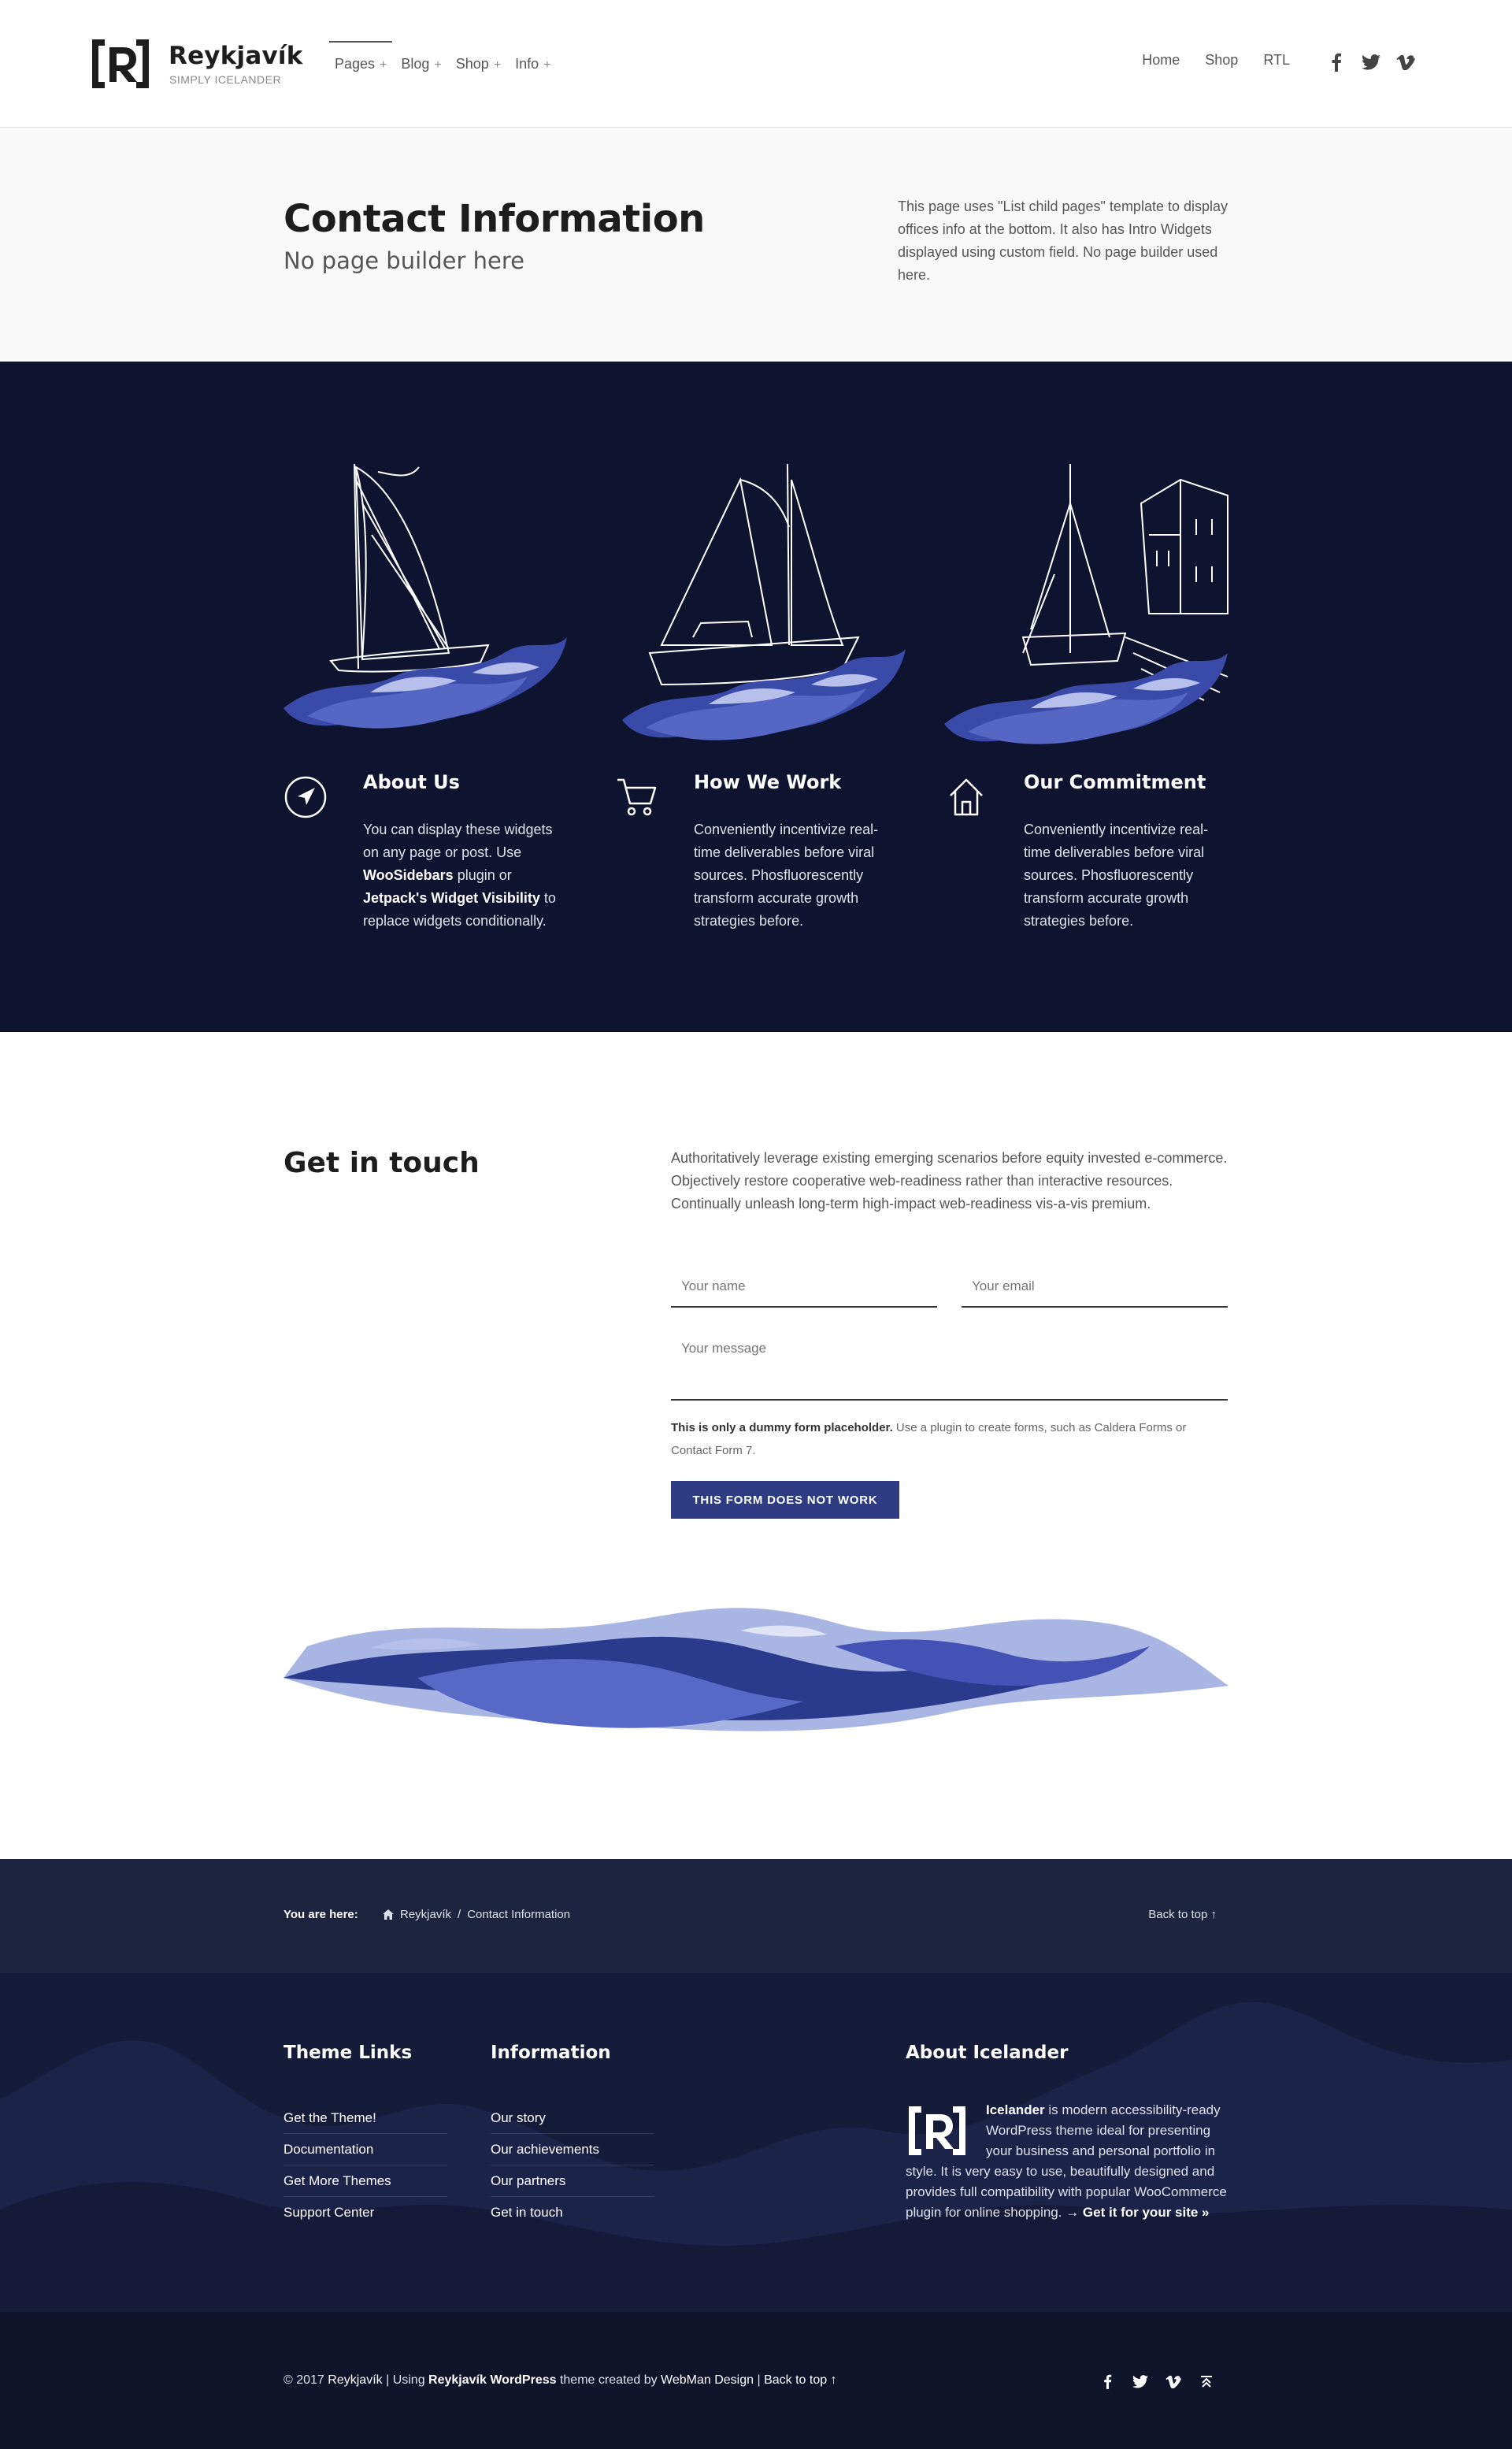 The image size is (1512, 2449). I want to click on mountains-background, so click(756, 2157).